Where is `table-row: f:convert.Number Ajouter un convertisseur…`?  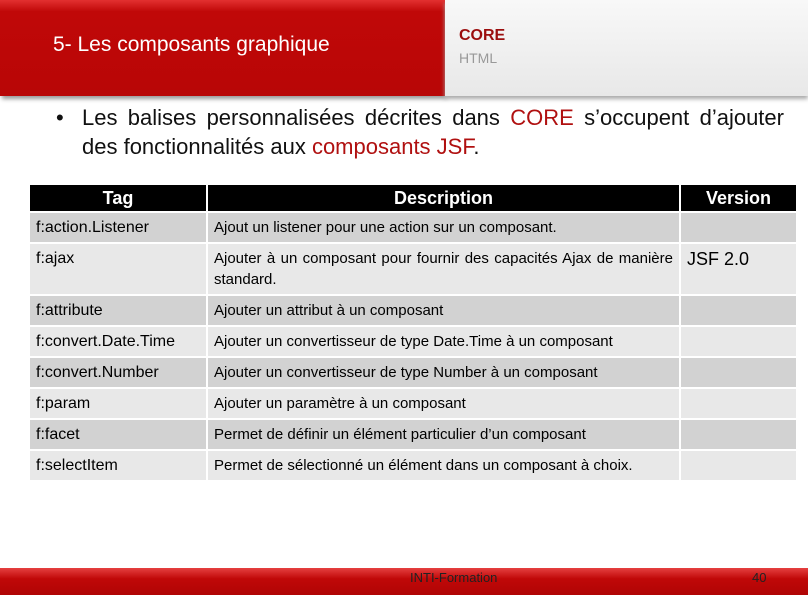 table-row: f:convert.Number Ajouter un convertisseur… is located at coordinates (413, 372).